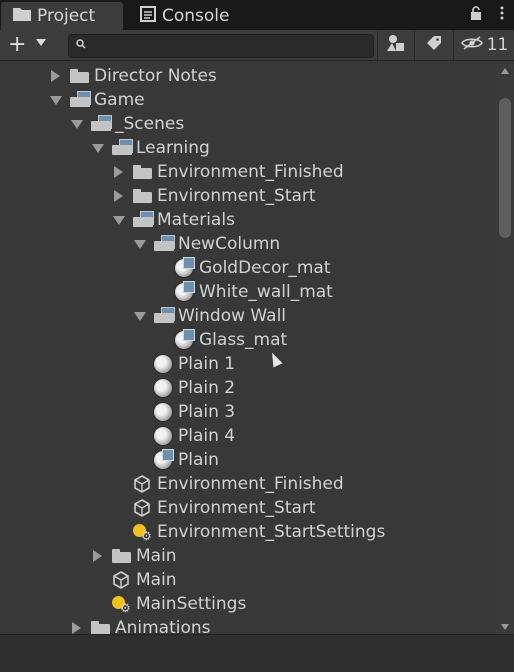  I want to click on tree-row: Window Wall, so click(248, 316).